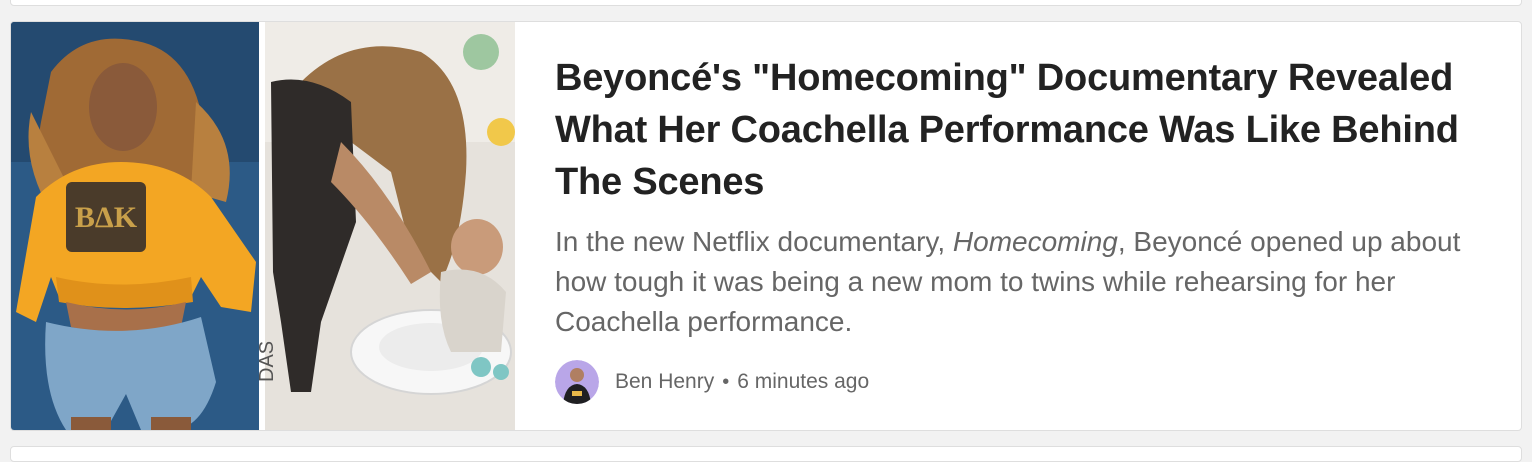 The image size is (1532, 462). I want to click on performer-photo: BΔK, so click(135, 226).